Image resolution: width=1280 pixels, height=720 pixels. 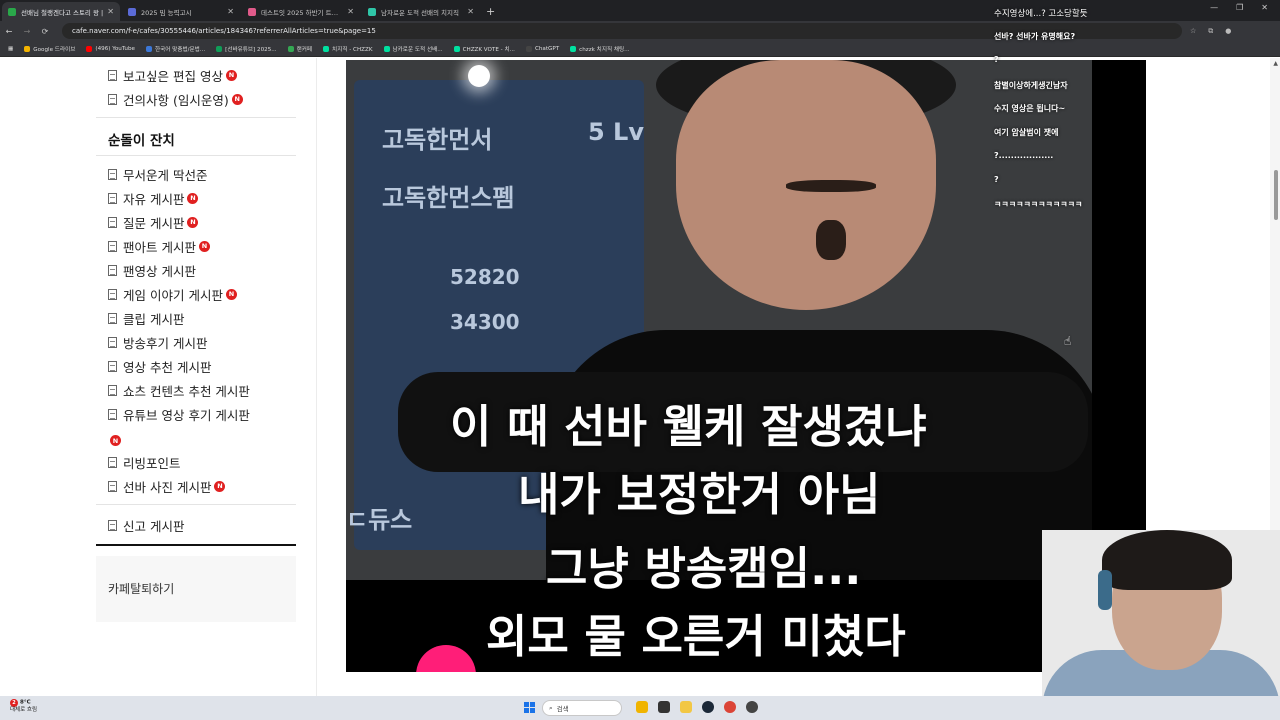 I want to click on menu-item: 쇼츠 컨텐츠 추천 게시판, so click(x=179, y=390).